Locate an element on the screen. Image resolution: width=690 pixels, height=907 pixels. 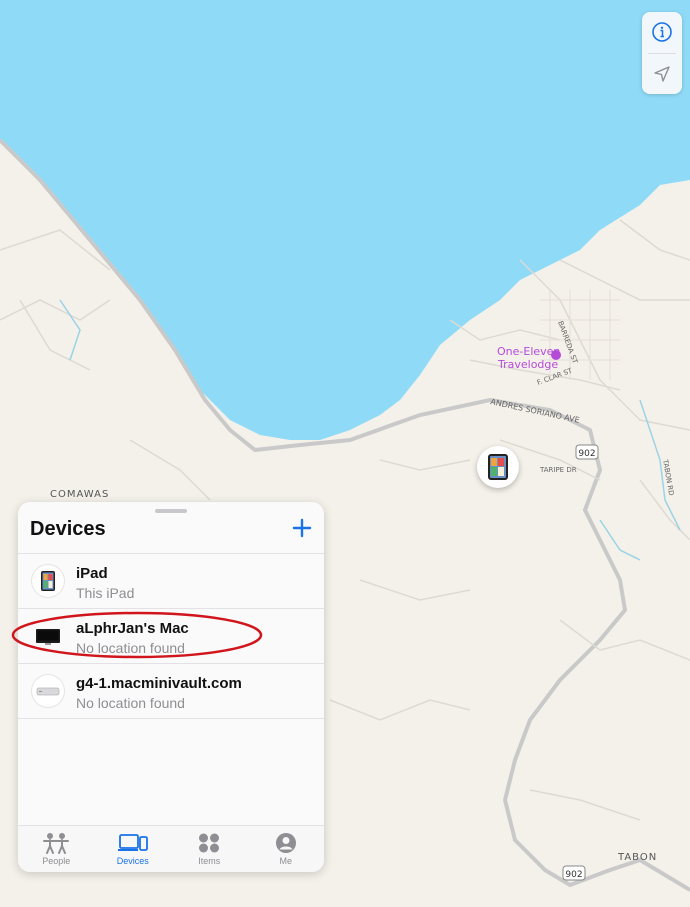
hotel-label-line2: Travelodge is located at coordinates (527, 364).